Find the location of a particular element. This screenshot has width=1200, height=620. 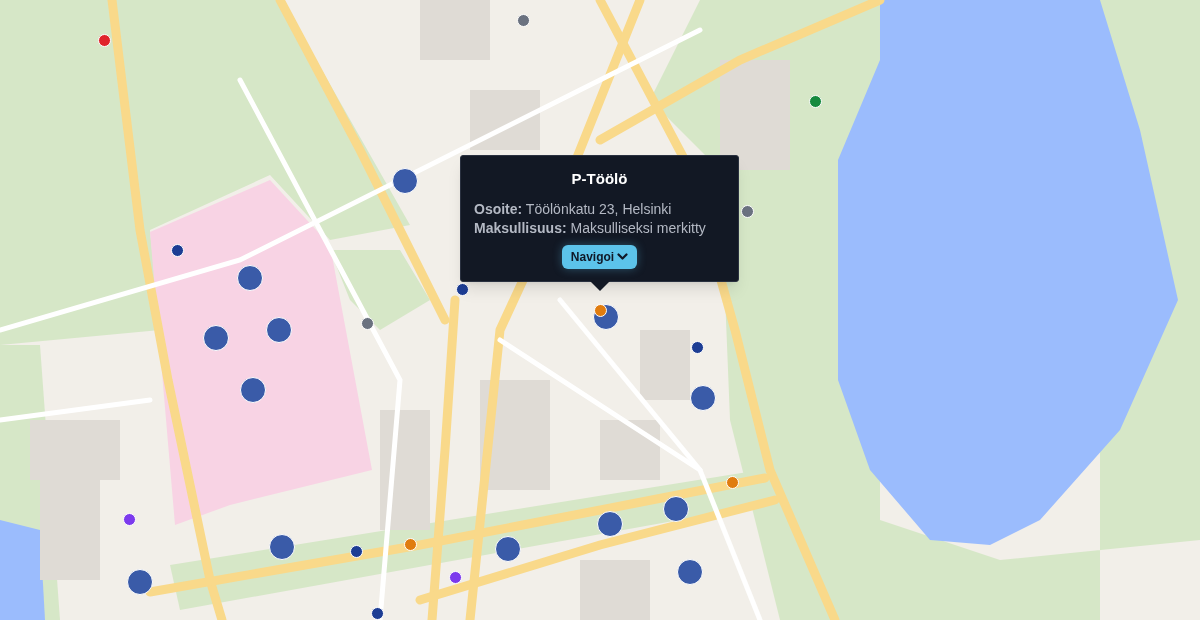

navigate-button: Navigoi is located at coordinates (599, 257).